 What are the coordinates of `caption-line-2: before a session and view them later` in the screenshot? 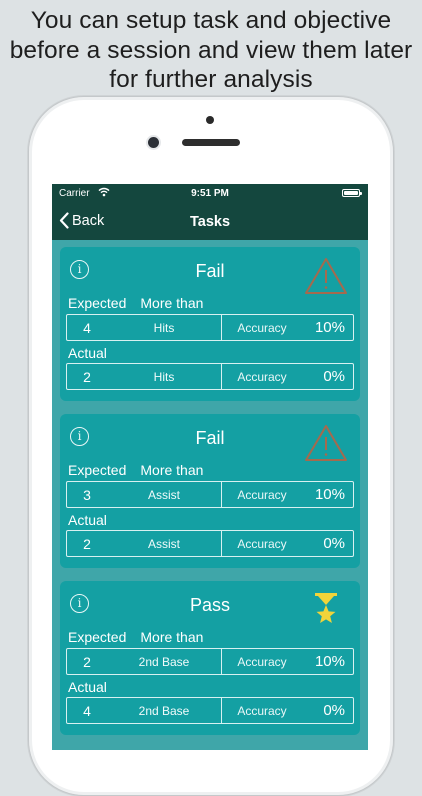 It's located at (211, 50).